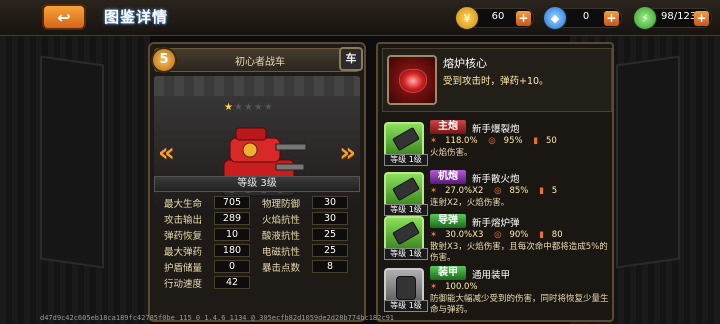 This screenshot has height=324, width=720. I want to click on furnace-core-icon, so click(412, 80).